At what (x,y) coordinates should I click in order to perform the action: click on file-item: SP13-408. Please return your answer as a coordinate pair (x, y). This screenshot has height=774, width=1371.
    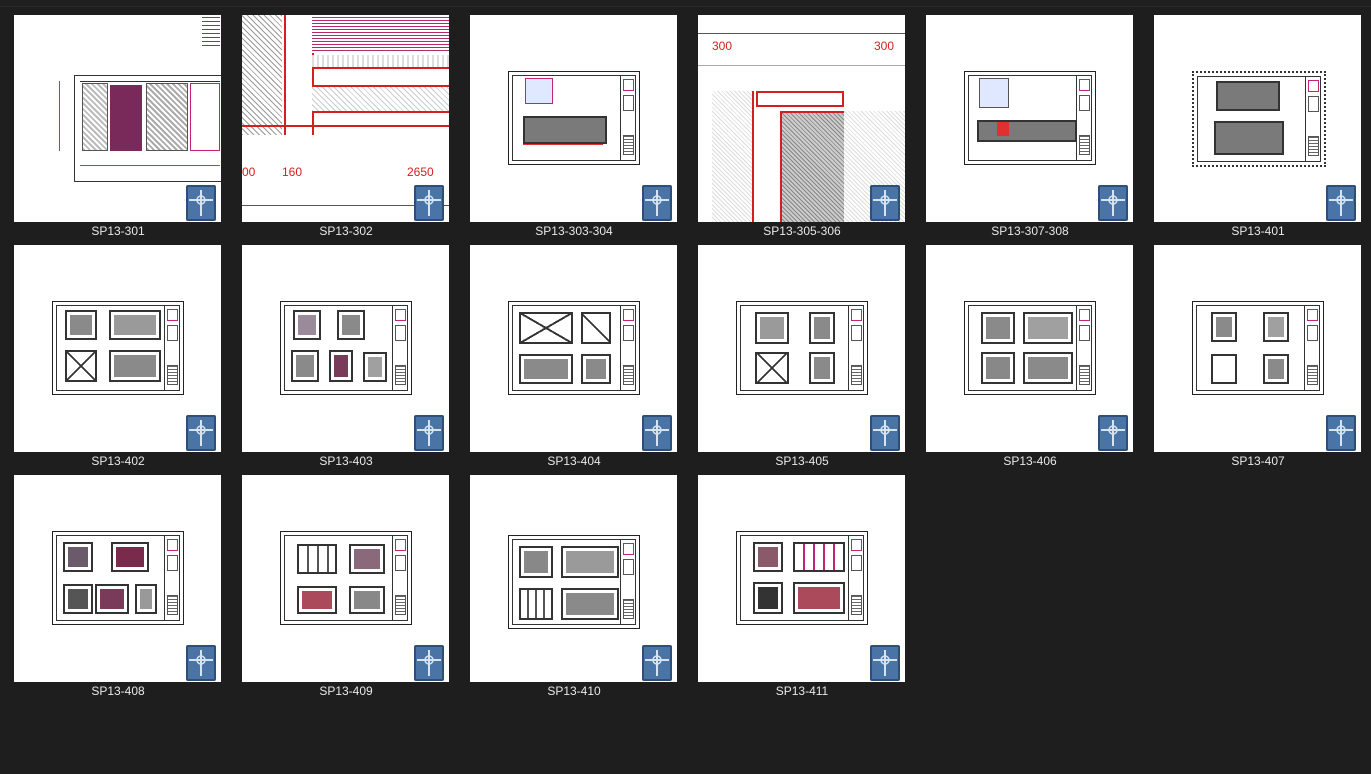
    Looking at the image, I should click on (118, 590).